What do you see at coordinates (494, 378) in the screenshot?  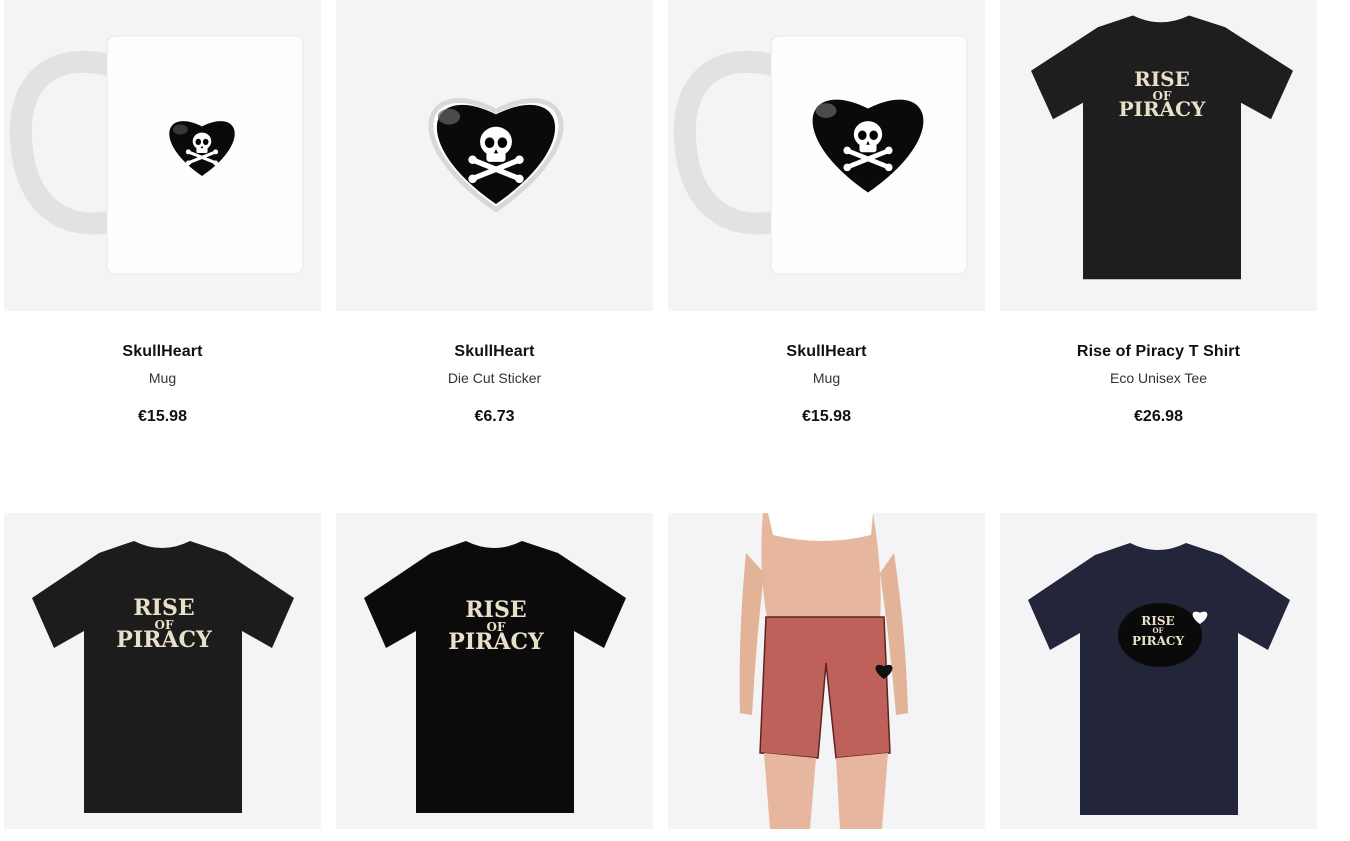 I see `product-type: Die Cut Sticker` at bounding box center [494, 378].